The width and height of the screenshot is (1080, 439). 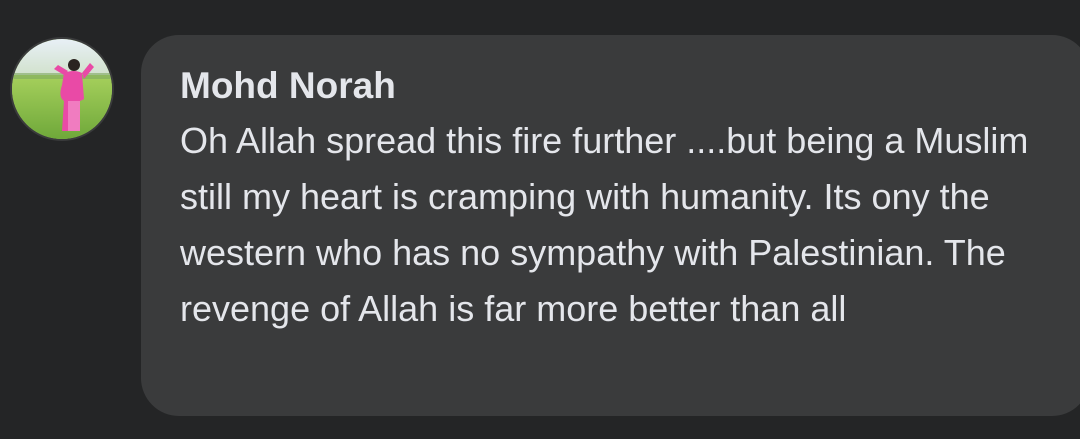 I want to click on avatar, so click(x=62, y=89).